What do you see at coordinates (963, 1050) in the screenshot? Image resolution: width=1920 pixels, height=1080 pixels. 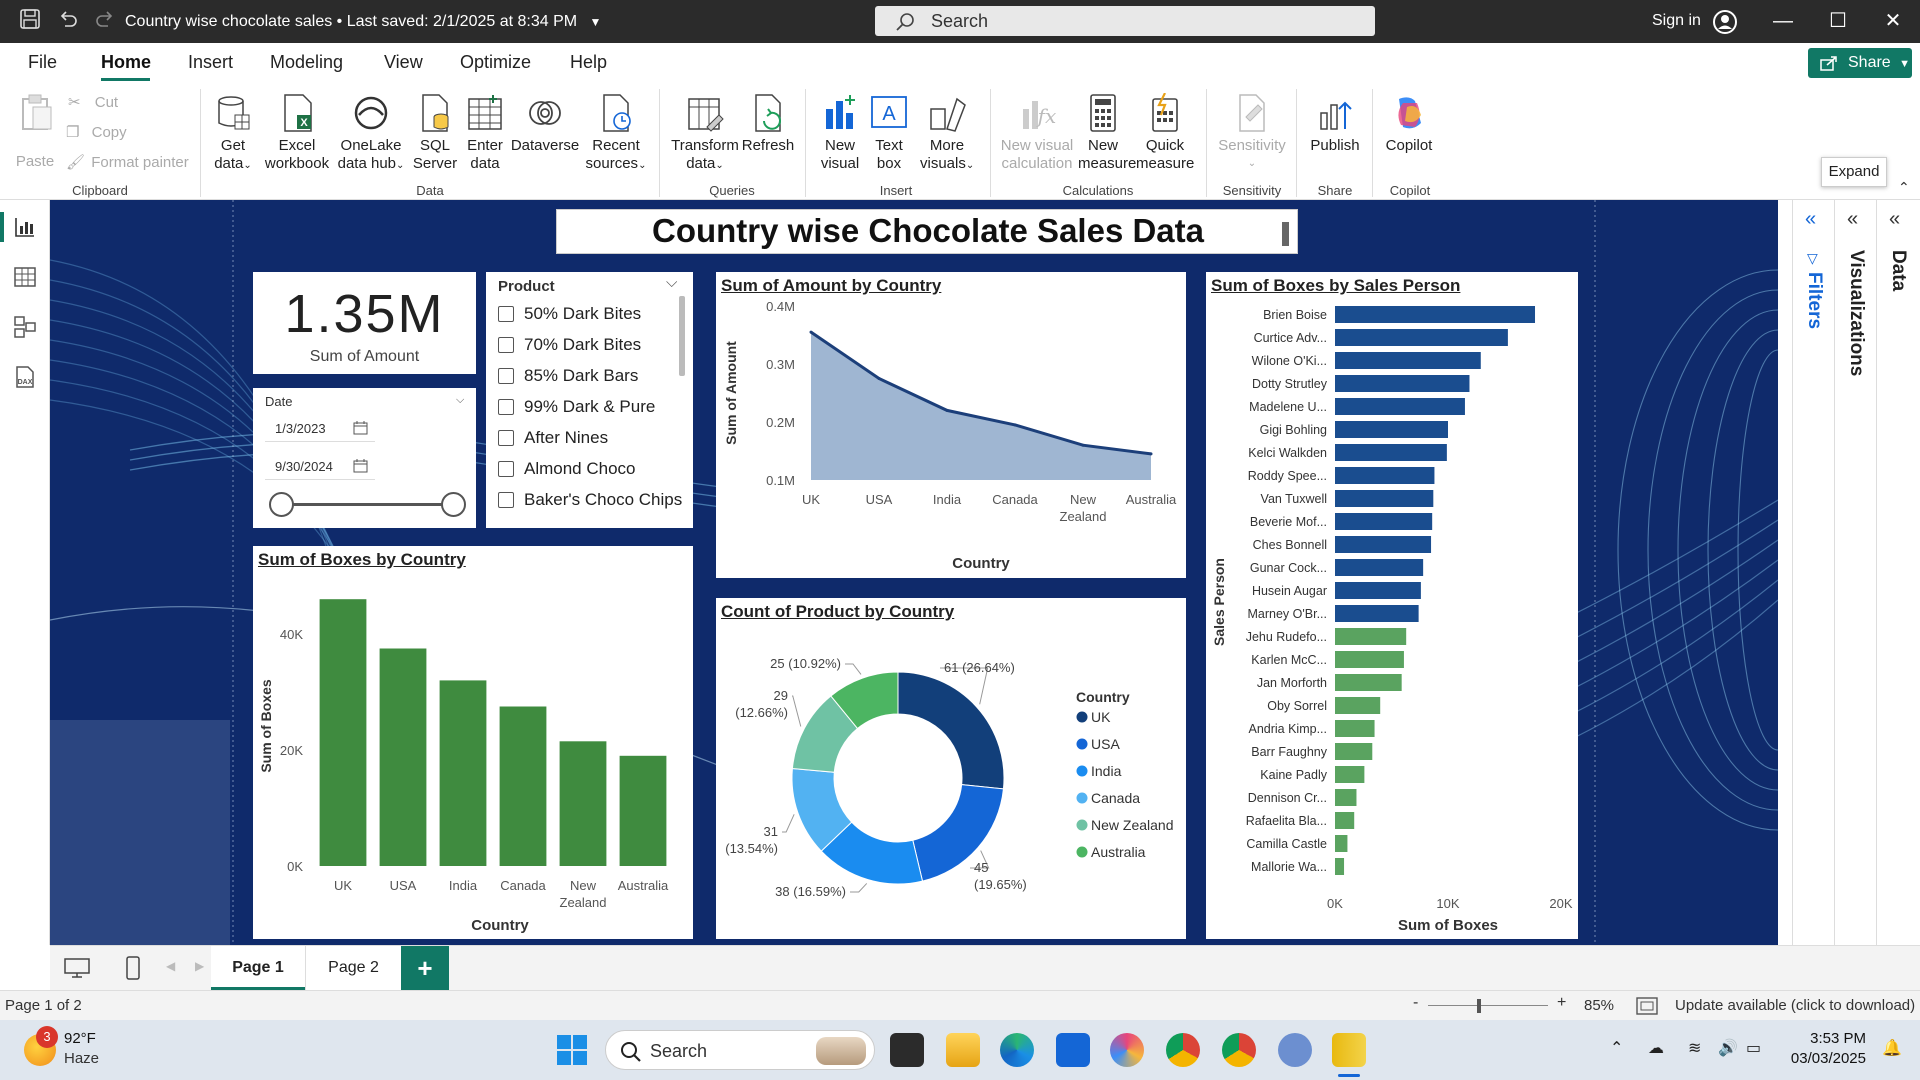 I see `file-explorer-icon` at bounding box center [963, 1050].